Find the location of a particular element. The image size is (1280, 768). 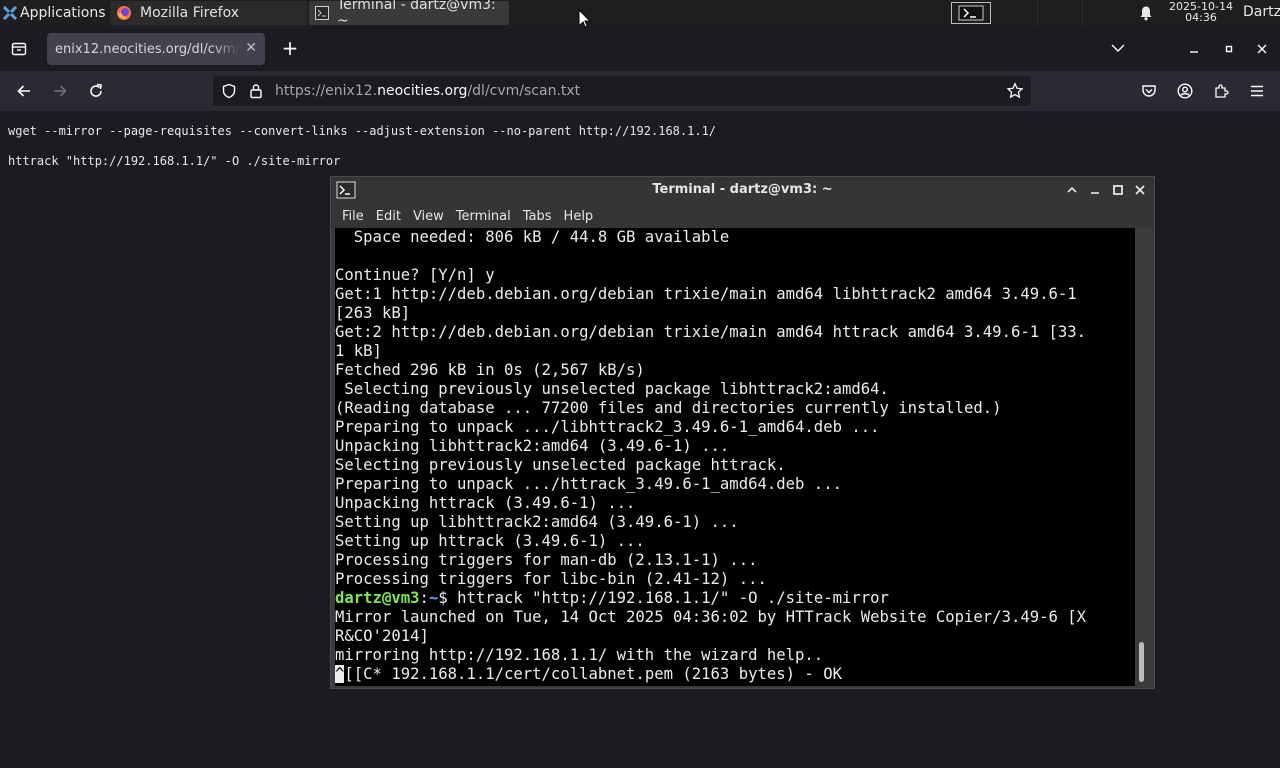

terminal-line: R&CO'2014] is located at coordinates (382, 636).